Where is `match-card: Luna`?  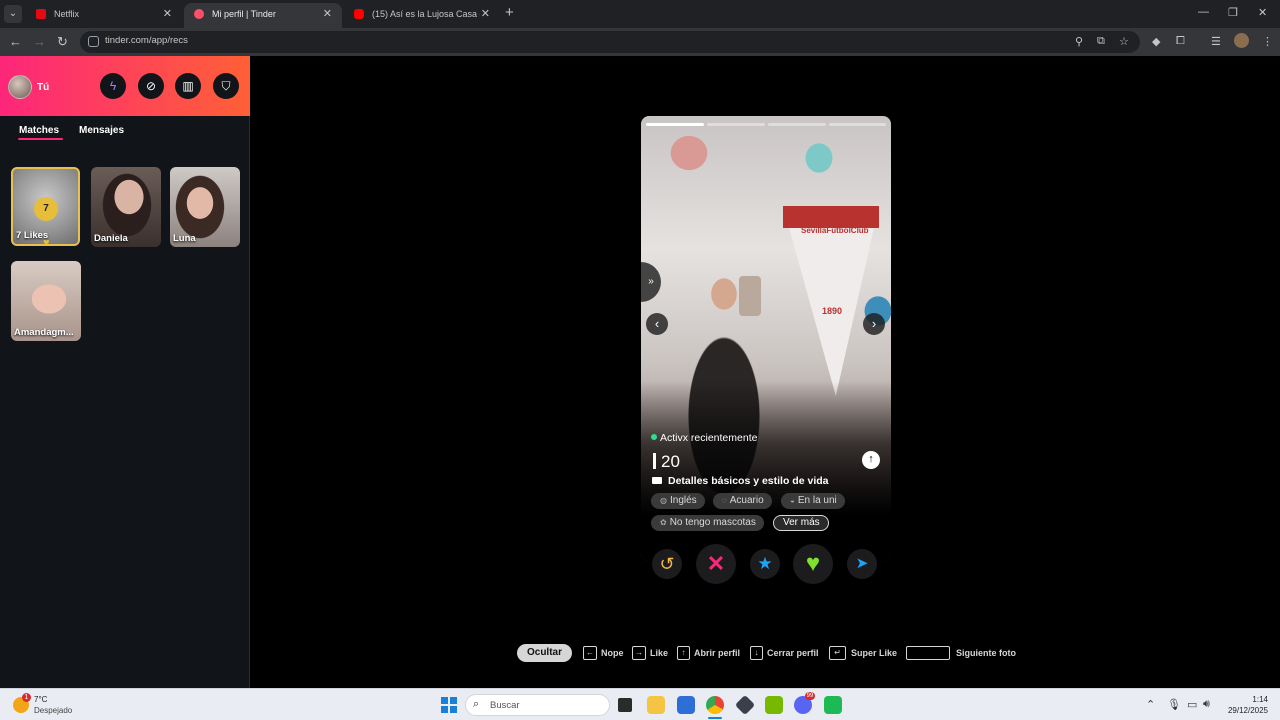 match-card: Luna is located at coordinates (205, 207).